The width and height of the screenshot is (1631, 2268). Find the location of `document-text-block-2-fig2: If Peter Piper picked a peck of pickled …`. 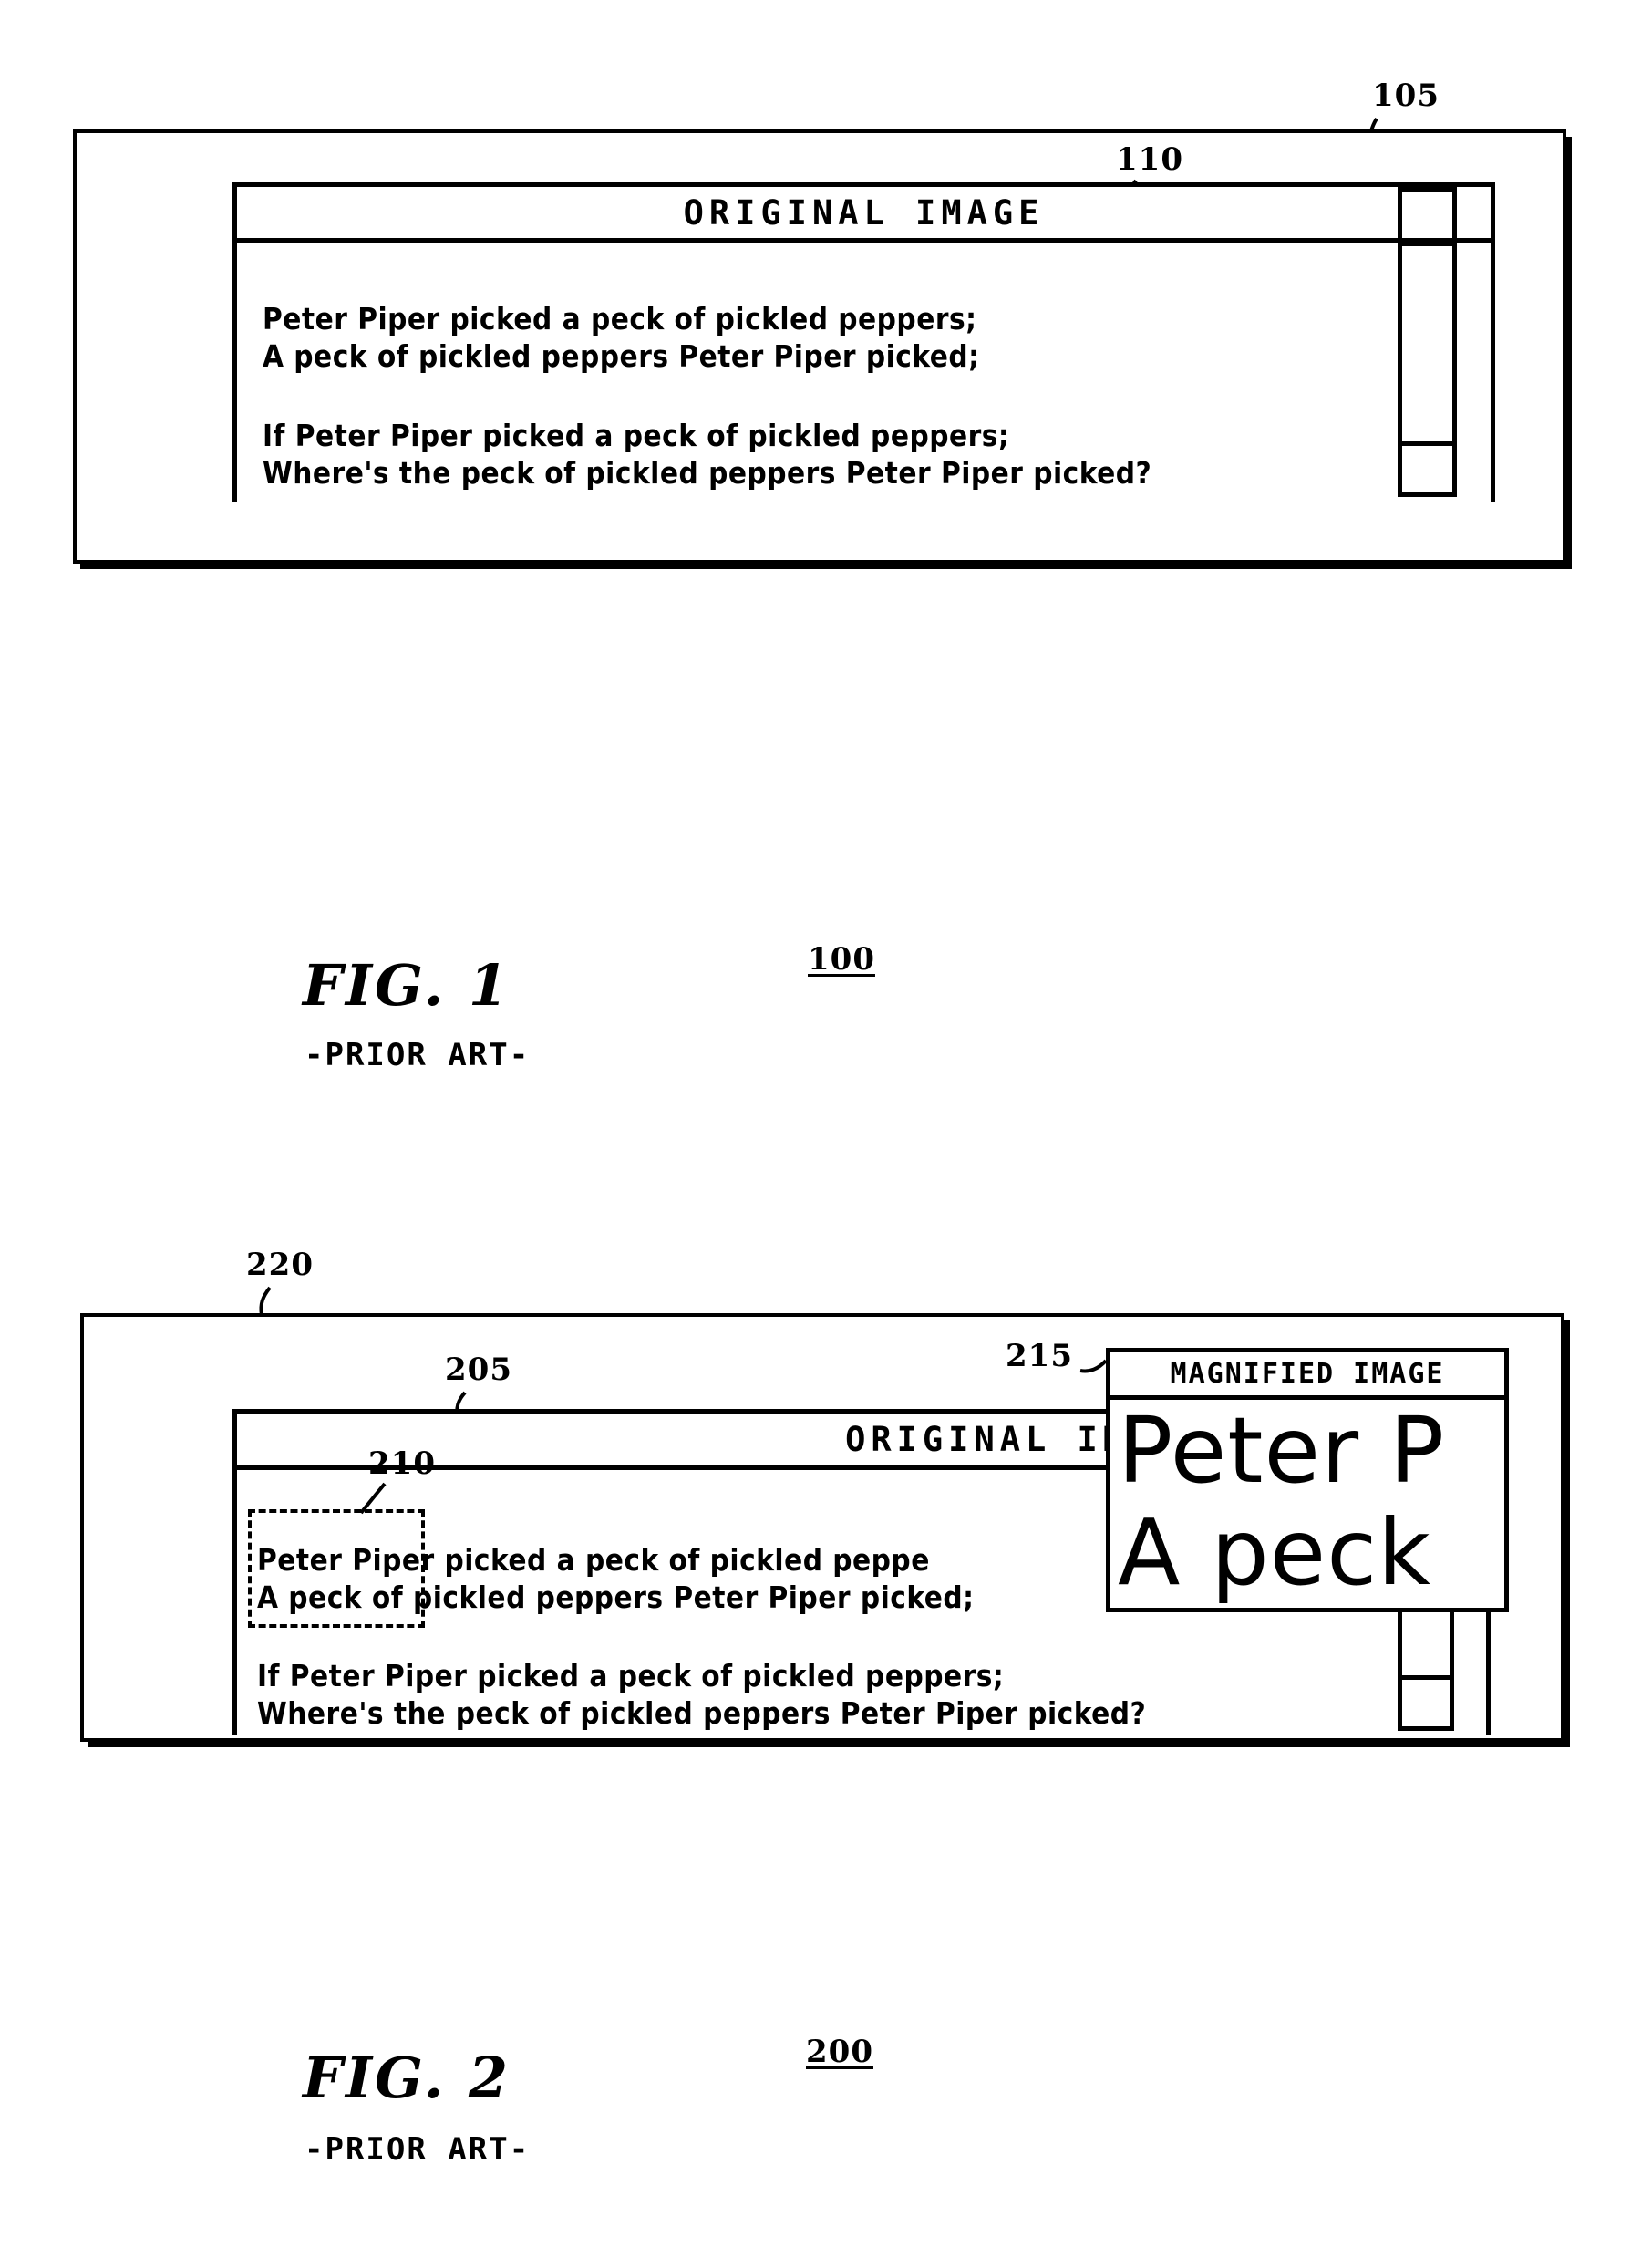

document-text-block-2-fig2: If Peter Piper picked a peck of pickled … is located at coordinates (701, 1695).